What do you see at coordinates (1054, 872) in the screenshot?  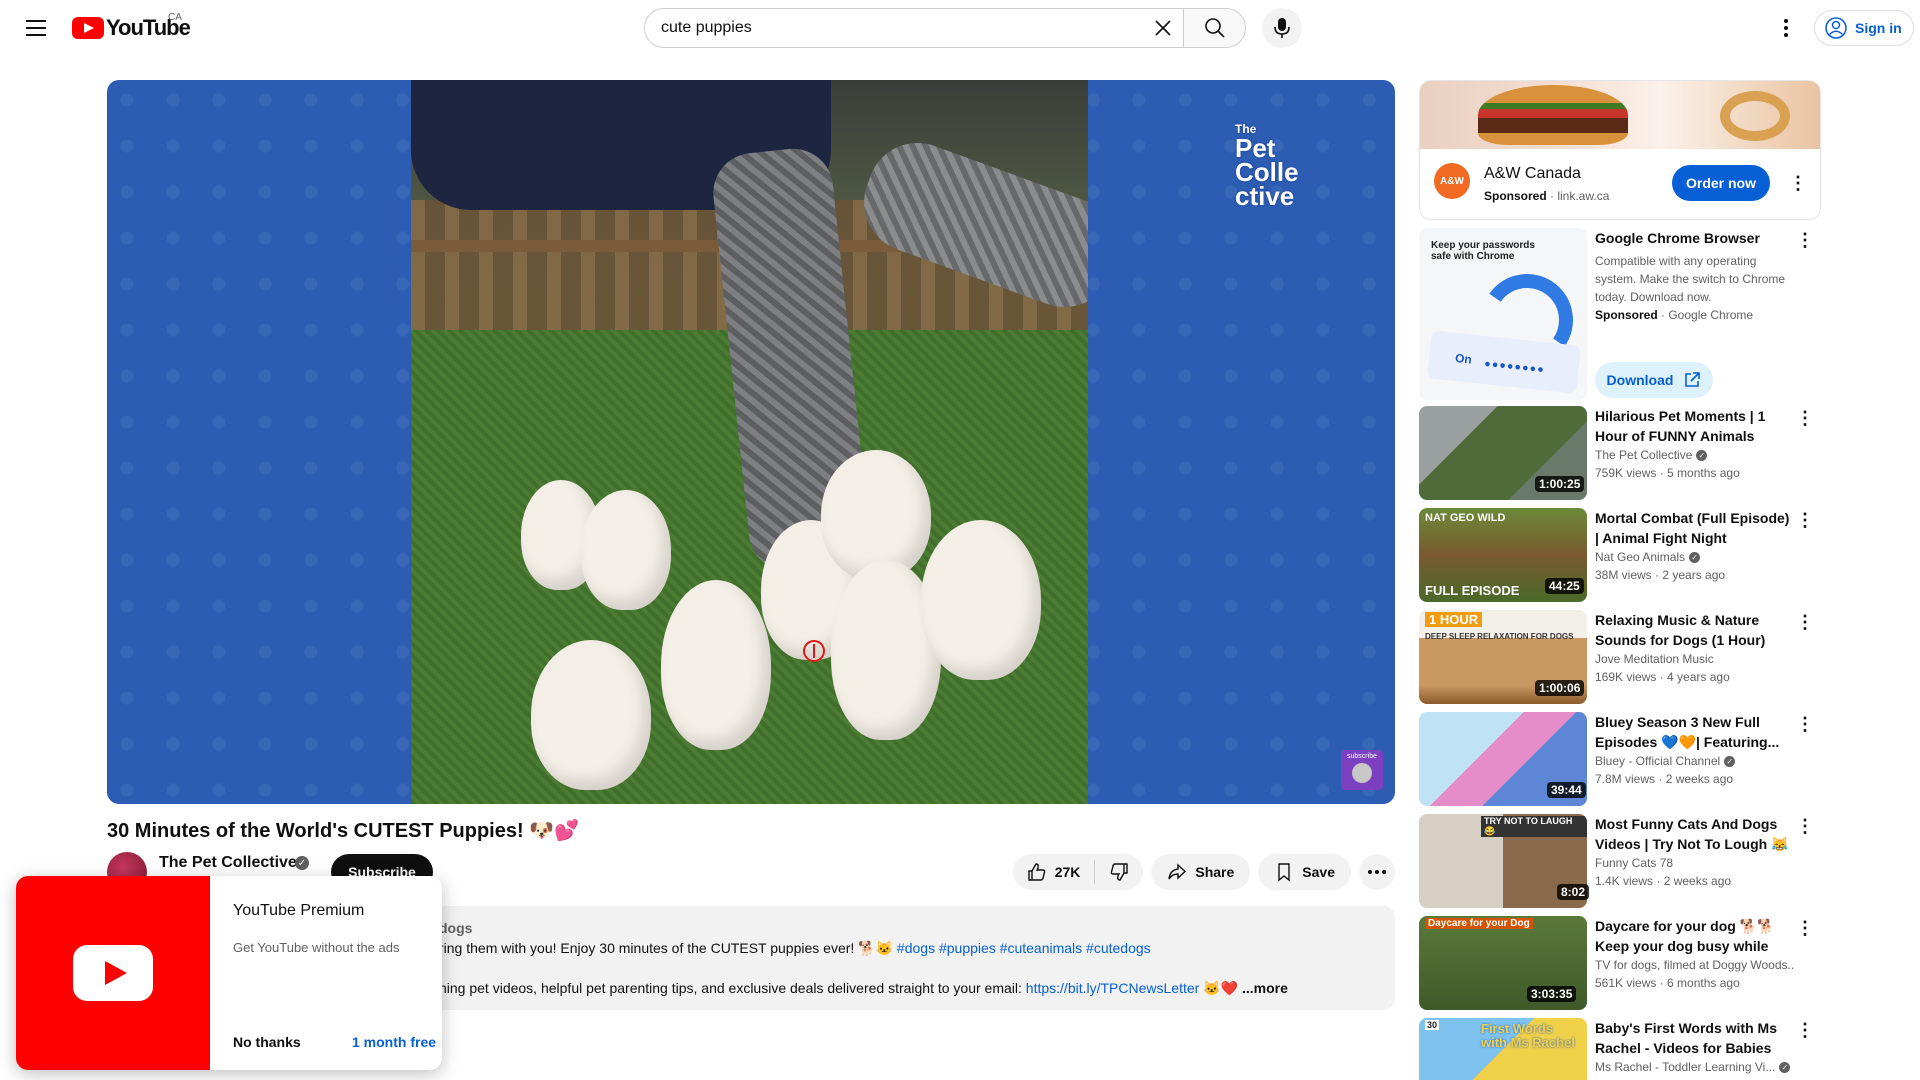 I see `like-button: 27K` at bounding box center [1054, 872].